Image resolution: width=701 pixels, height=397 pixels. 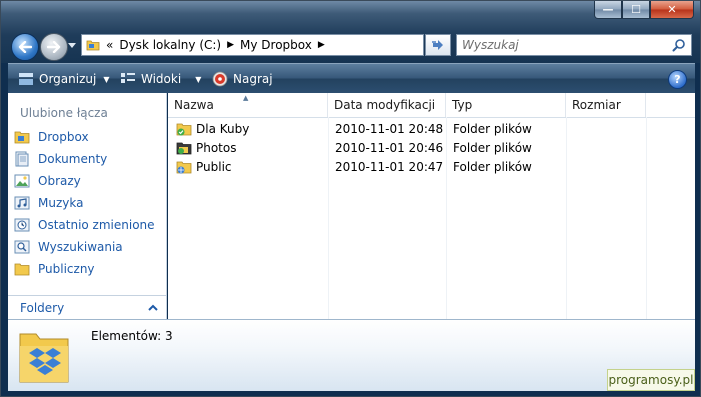 I want to click on organize-label: Organizuj, so click(x=68, y=79).